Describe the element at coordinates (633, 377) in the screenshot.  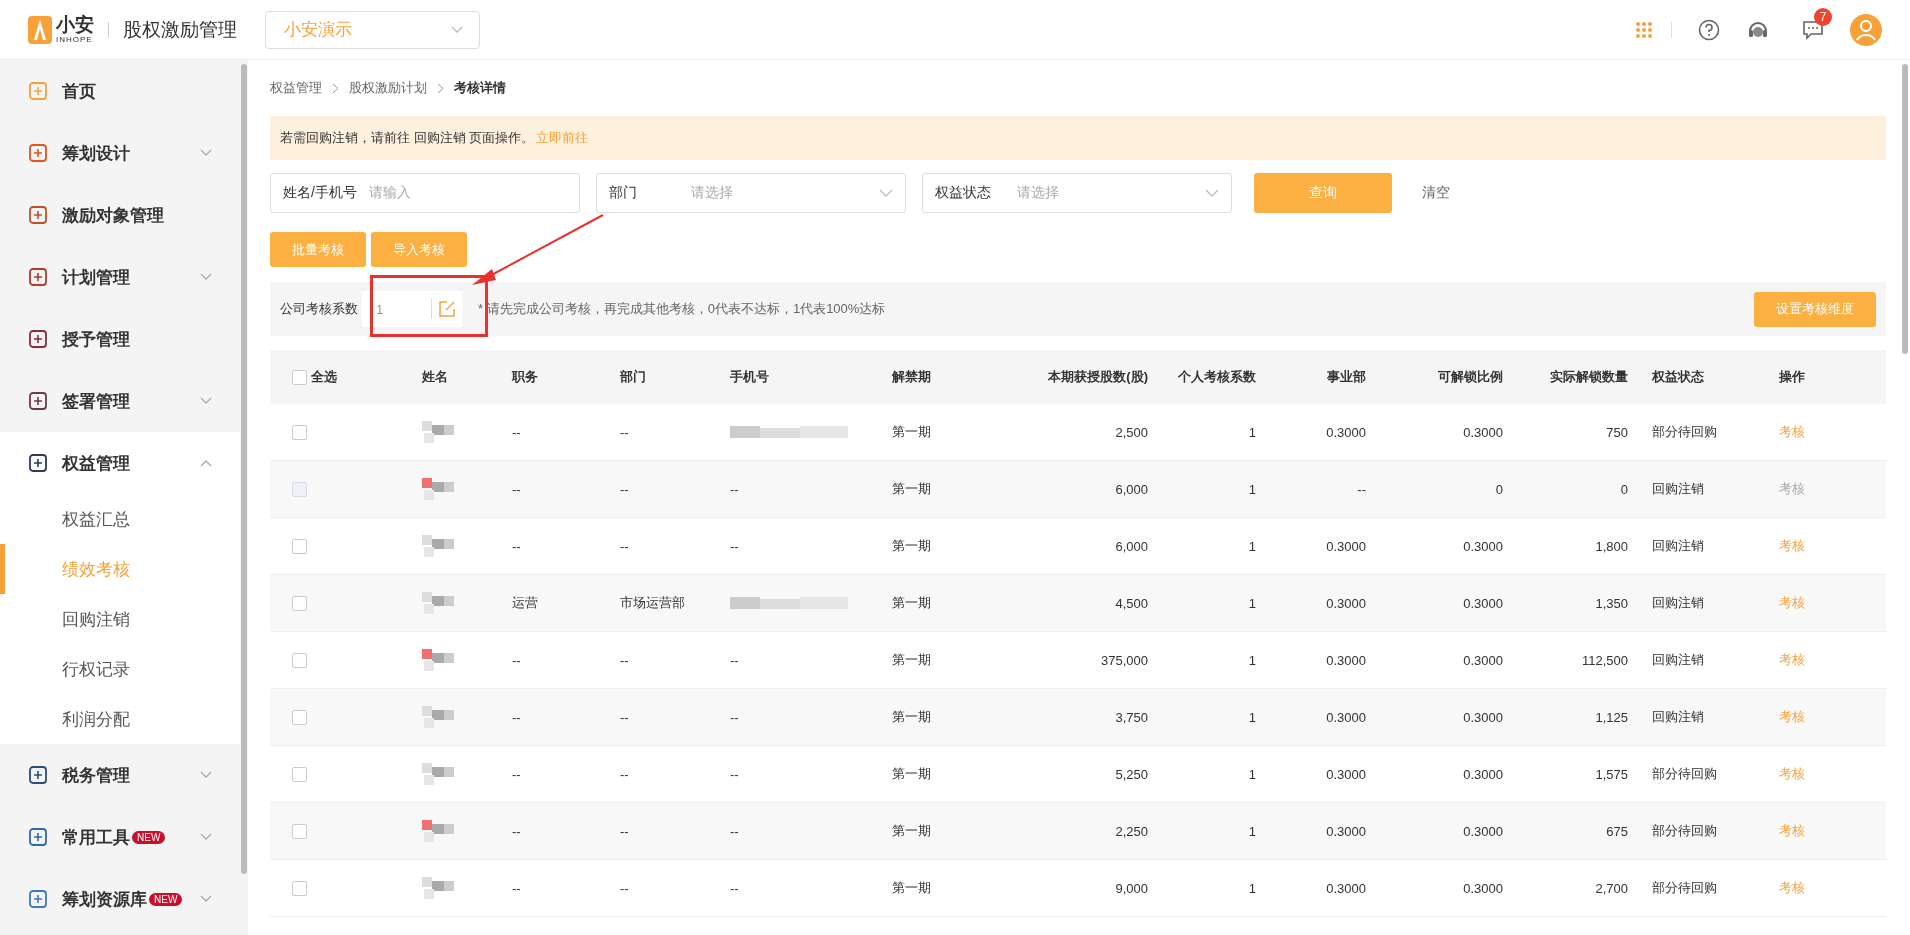
I see `column-header: 部门` at that location.